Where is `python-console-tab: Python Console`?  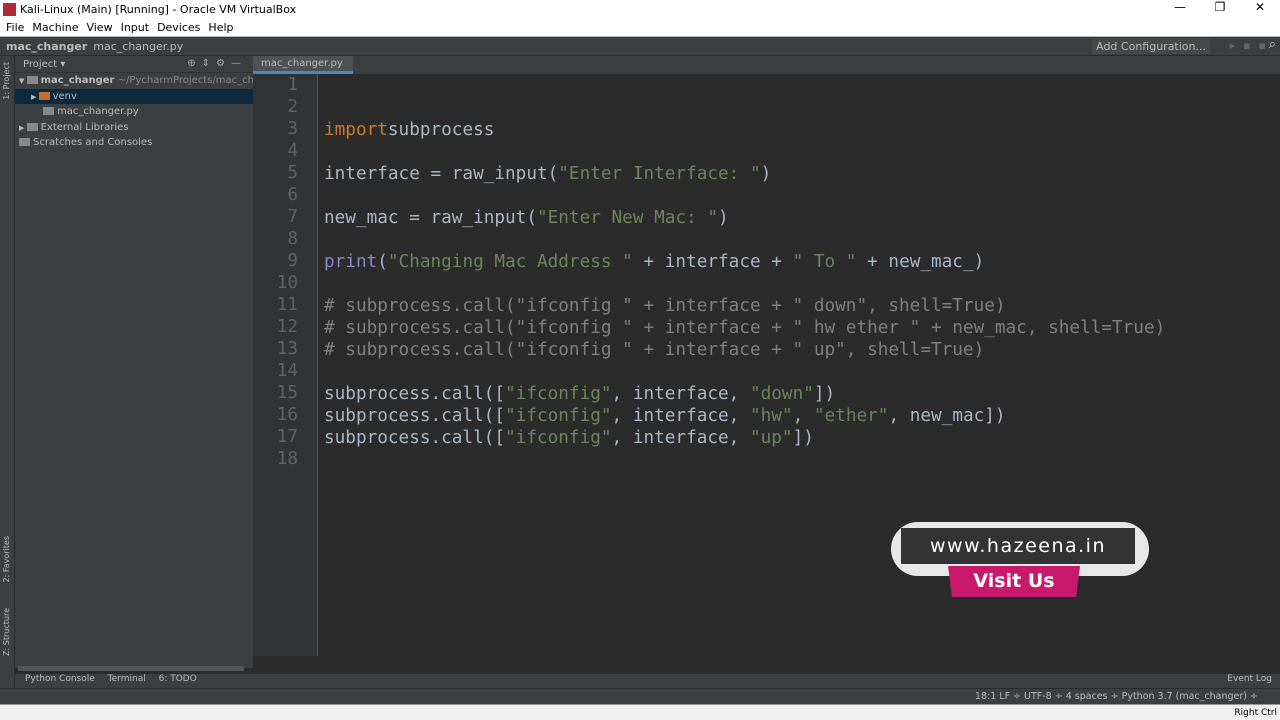
python-console-tab: Python Console is located at coordinates (60, 679).